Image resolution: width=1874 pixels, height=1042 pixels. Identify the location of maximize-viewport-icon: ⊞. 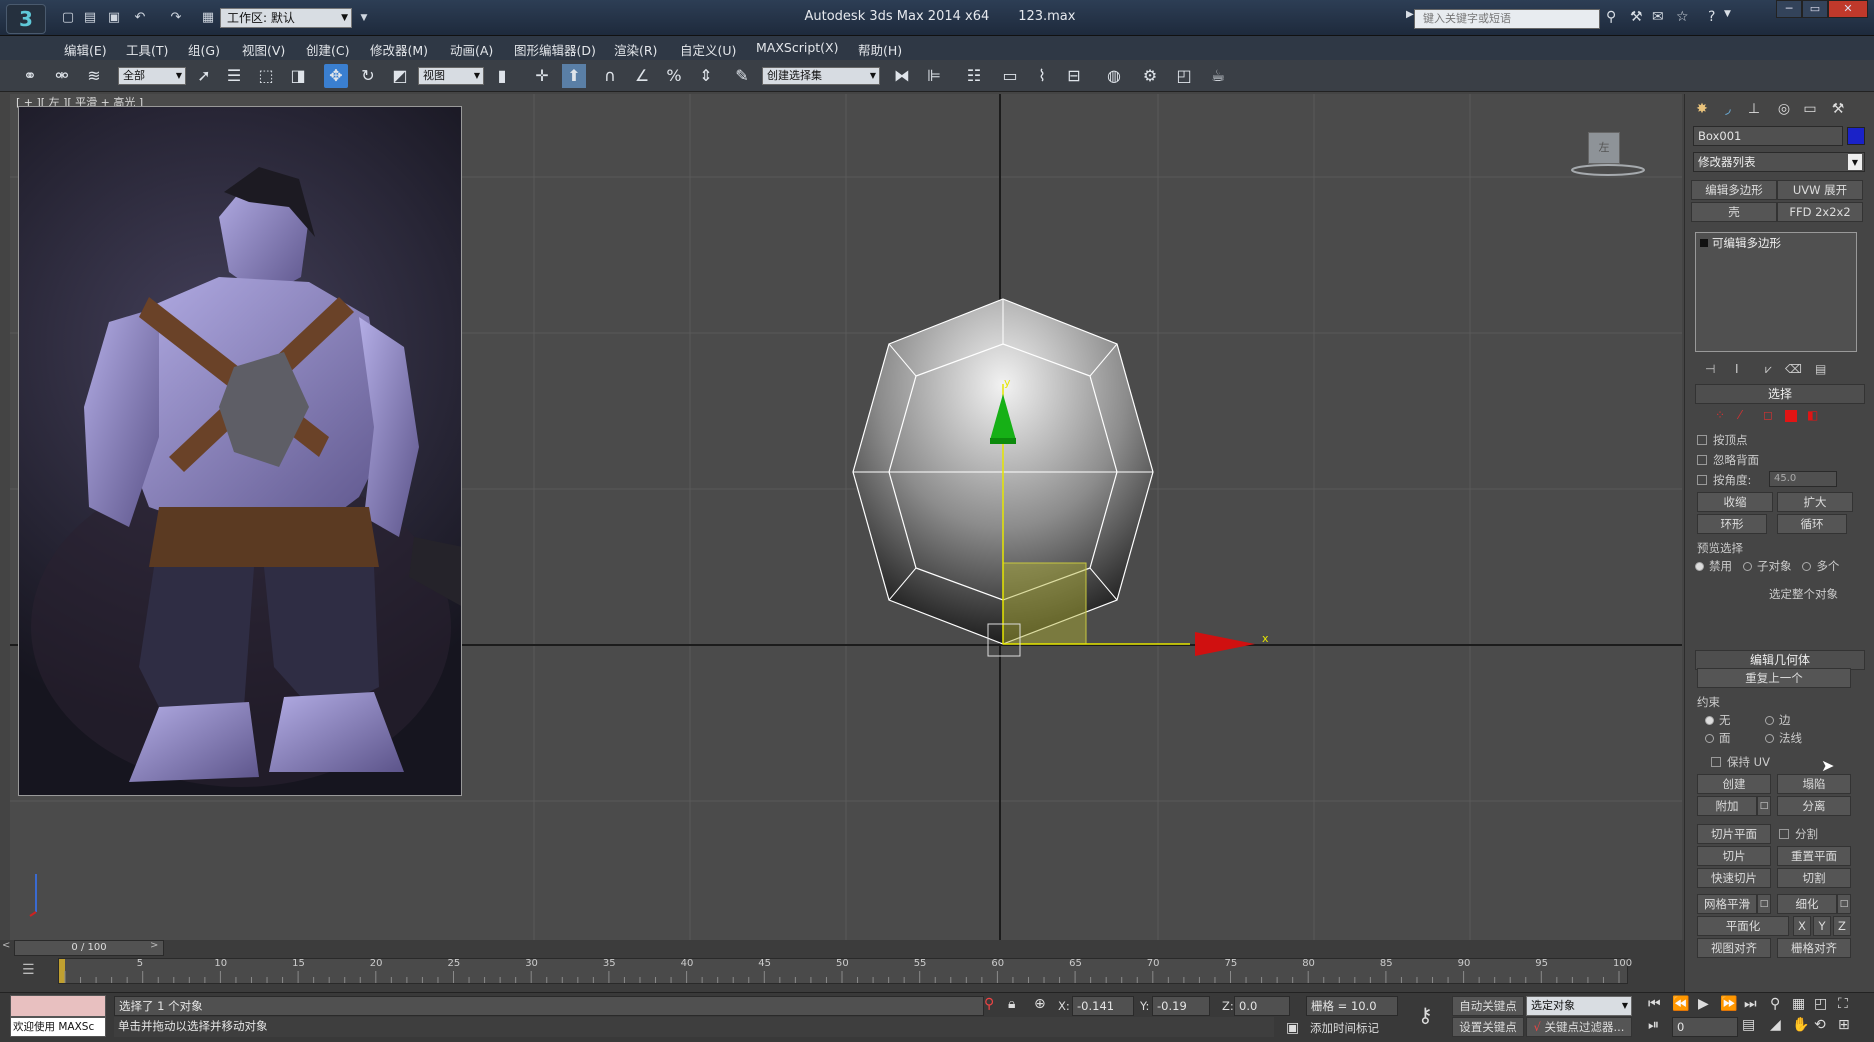
(1844, 1025).